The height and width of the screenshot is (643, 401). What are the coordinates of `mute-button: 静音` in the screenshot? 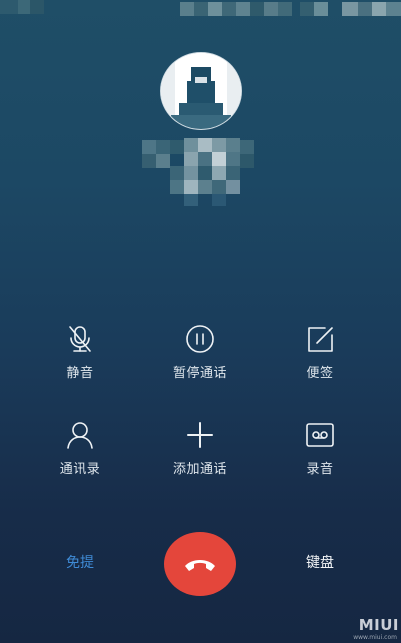 It's located at (80, 354).